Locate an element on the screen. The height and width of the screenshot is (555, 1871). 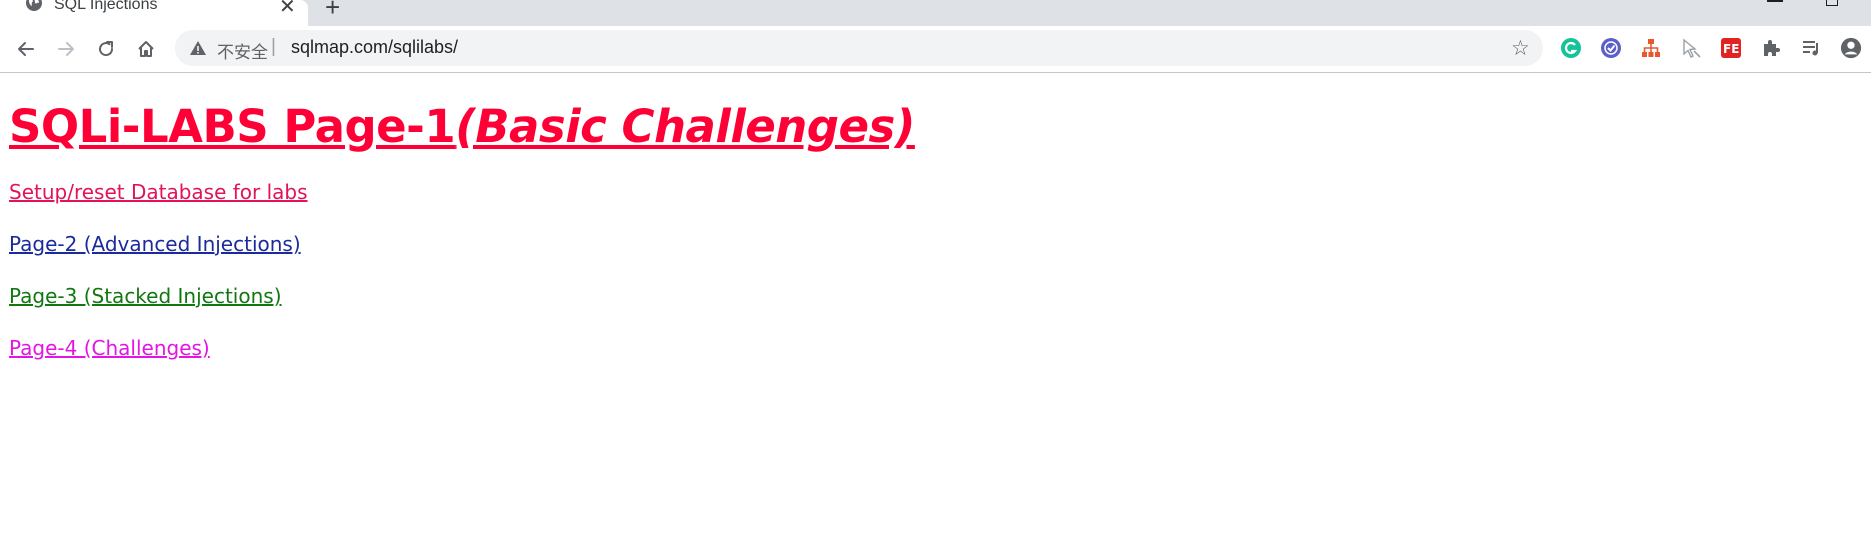
grammarly-icon is located at coordinates (1571, 48).